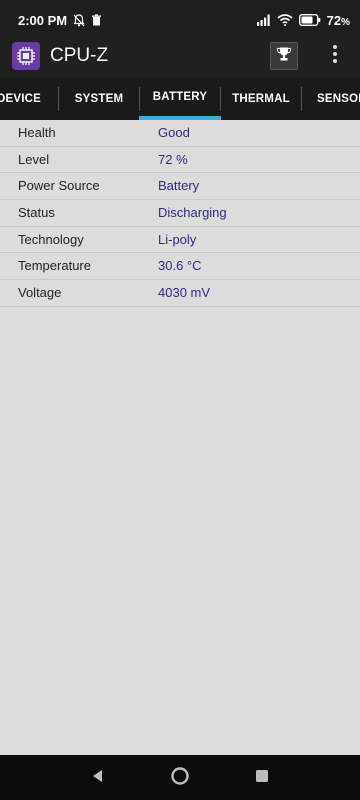 This screenshot has width=360, height=800. I want to click on back-button, so click(98, 778).